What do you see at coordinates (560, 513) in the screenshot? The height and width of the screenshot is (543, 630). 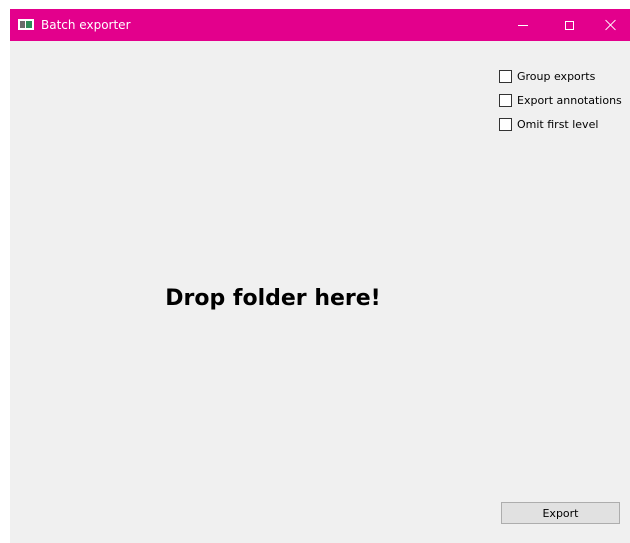 I see `export-button: Export` at bounding box center [560, 513].